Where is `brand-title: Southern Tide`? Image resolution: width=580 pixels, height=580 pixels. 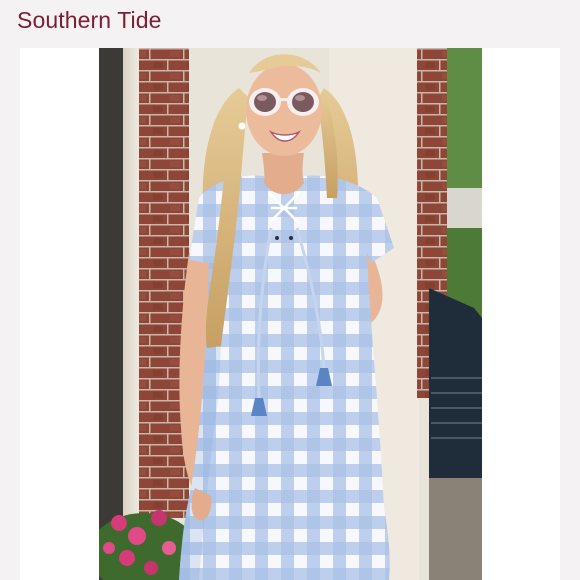 brand-title: Southern Tide is located at coordinates (89, 20).